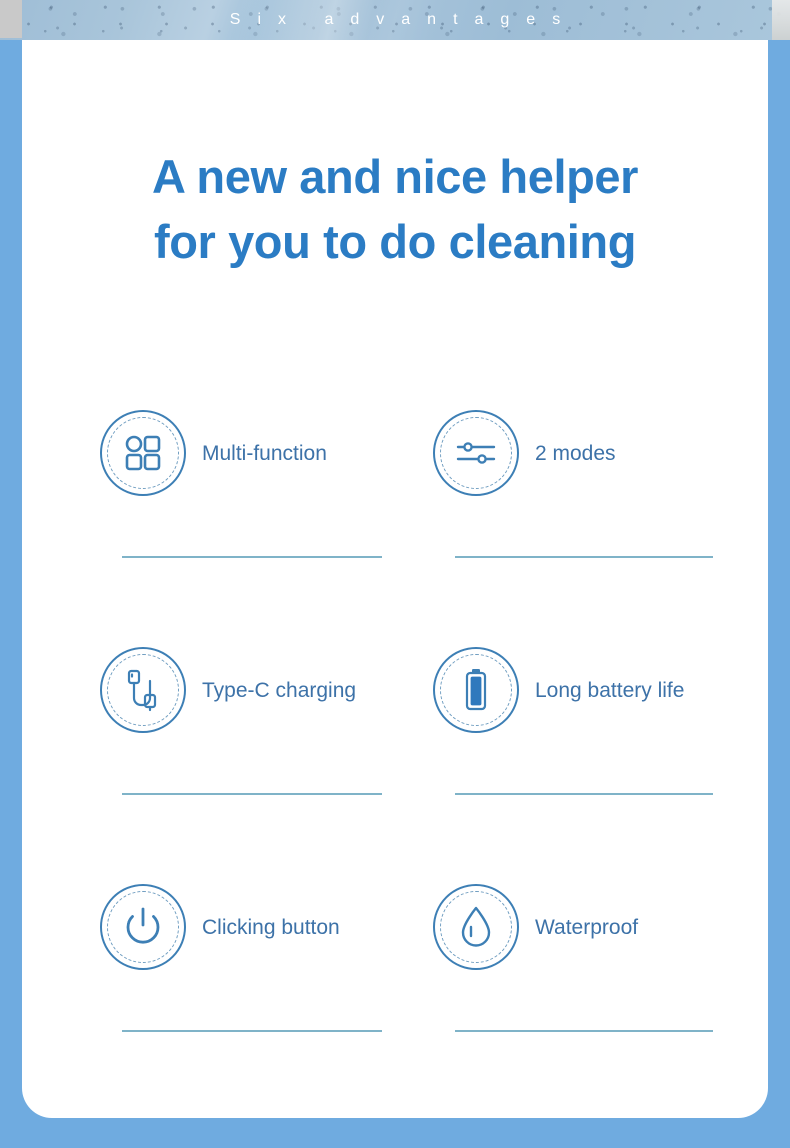 Image resolution: width=790 pixels, height=1148 pixels. I want to click on battery-icon, so click(476, 690).